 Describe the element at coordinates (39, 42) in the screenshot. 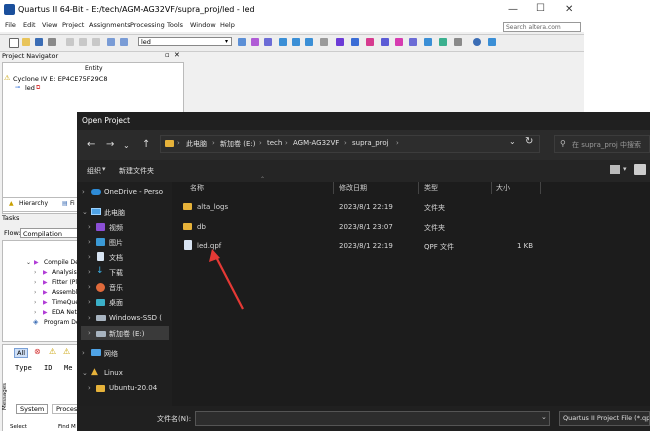

I see `save-icon` at that location.